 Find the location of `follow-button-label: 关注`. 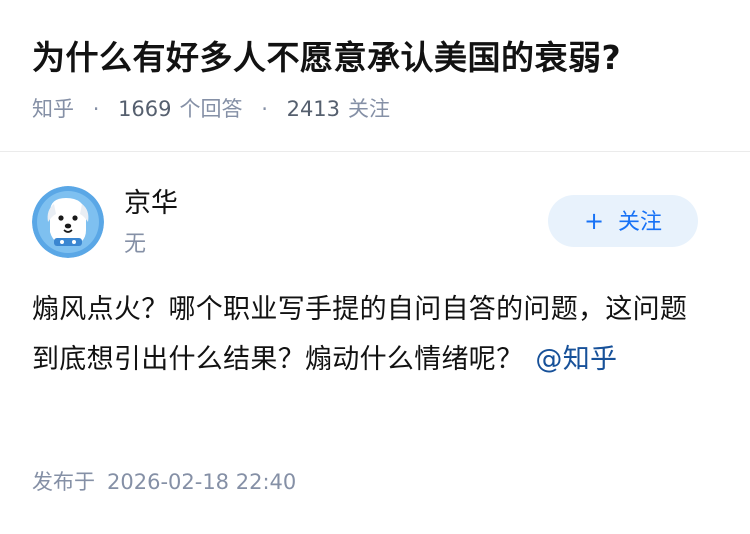

follow-button-label: 关注 is located at coordinates (640, 222).